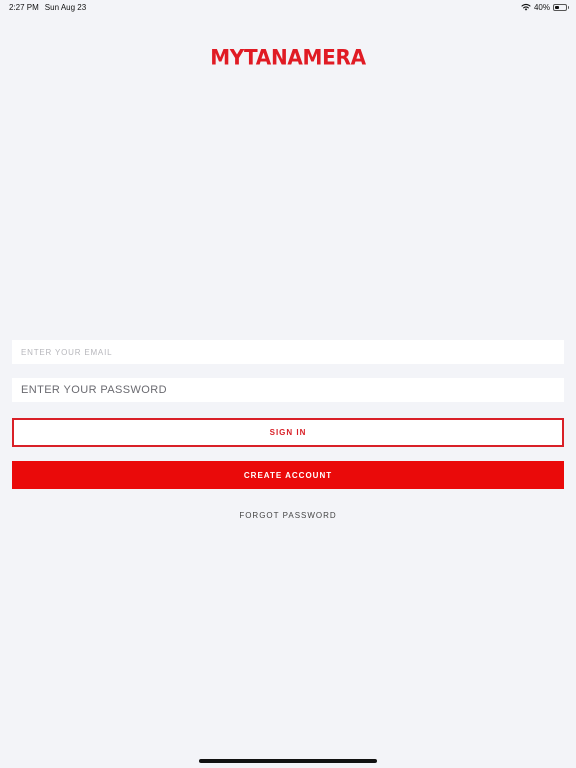 The width and height of the screenshot is (576, 768). Describe the element at coordinates (65, 7) in the screenshot. I see `status-date: Sun Aug 23` at that location.